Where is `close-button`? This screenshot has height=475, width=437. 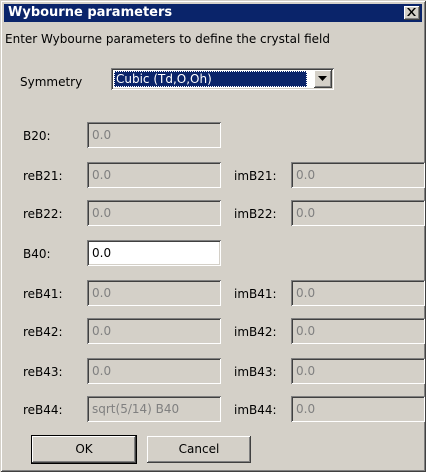
close-button is located at coordinates (412, 13).